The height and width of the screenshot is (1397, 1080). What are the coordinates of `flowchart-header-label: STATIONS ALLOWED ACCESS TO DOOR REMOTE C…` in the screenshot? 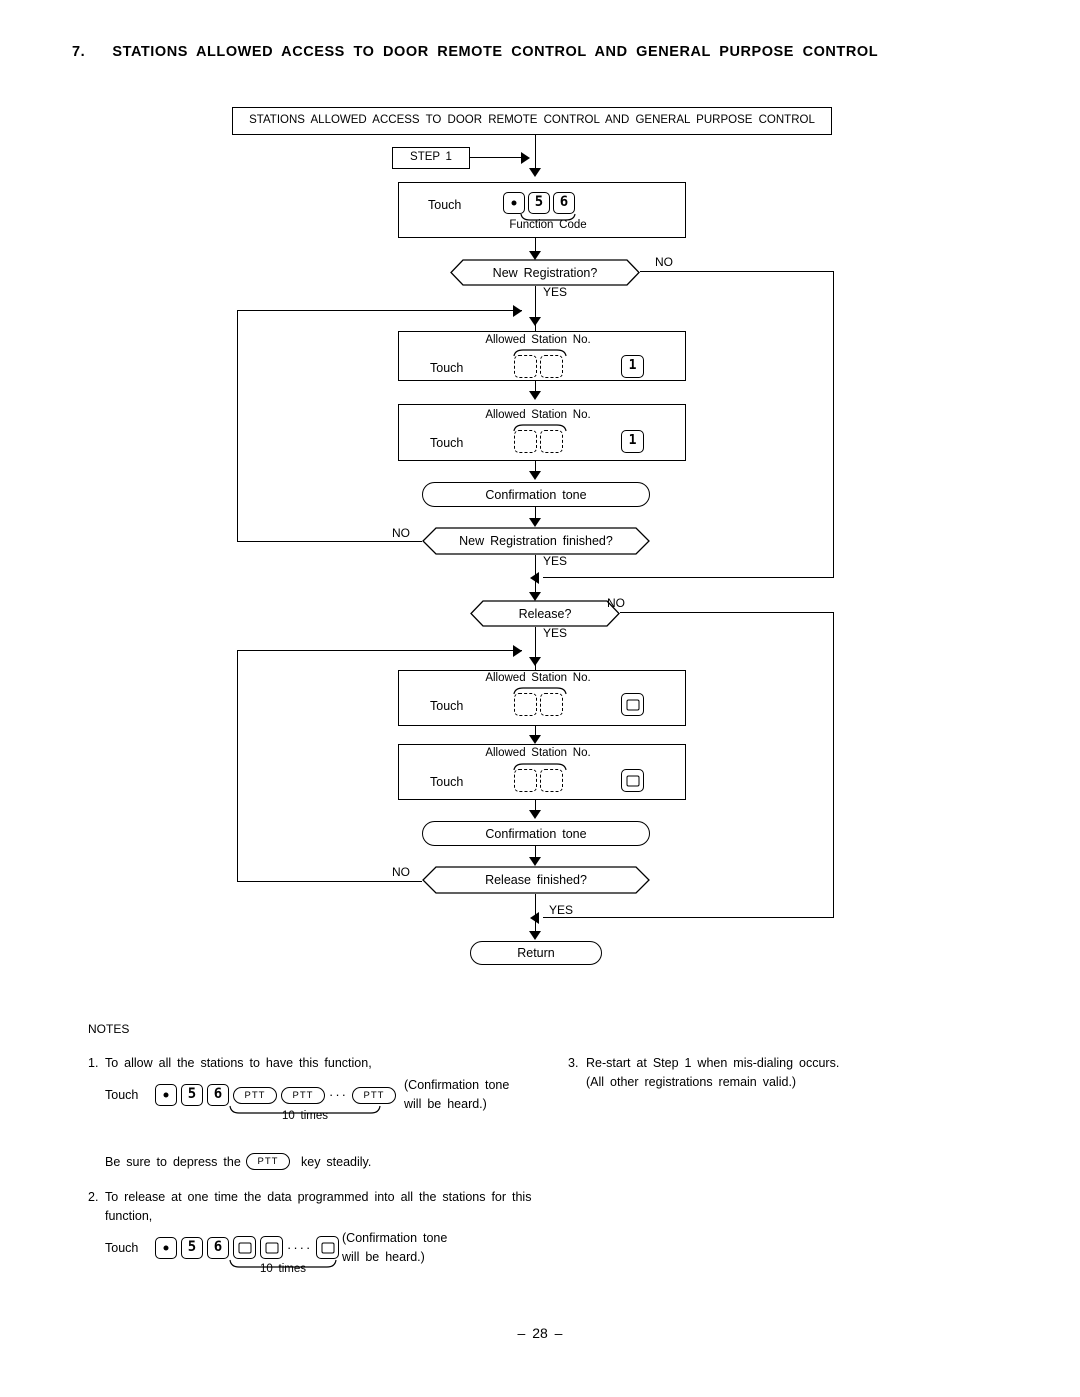 It's located at (532, 120).